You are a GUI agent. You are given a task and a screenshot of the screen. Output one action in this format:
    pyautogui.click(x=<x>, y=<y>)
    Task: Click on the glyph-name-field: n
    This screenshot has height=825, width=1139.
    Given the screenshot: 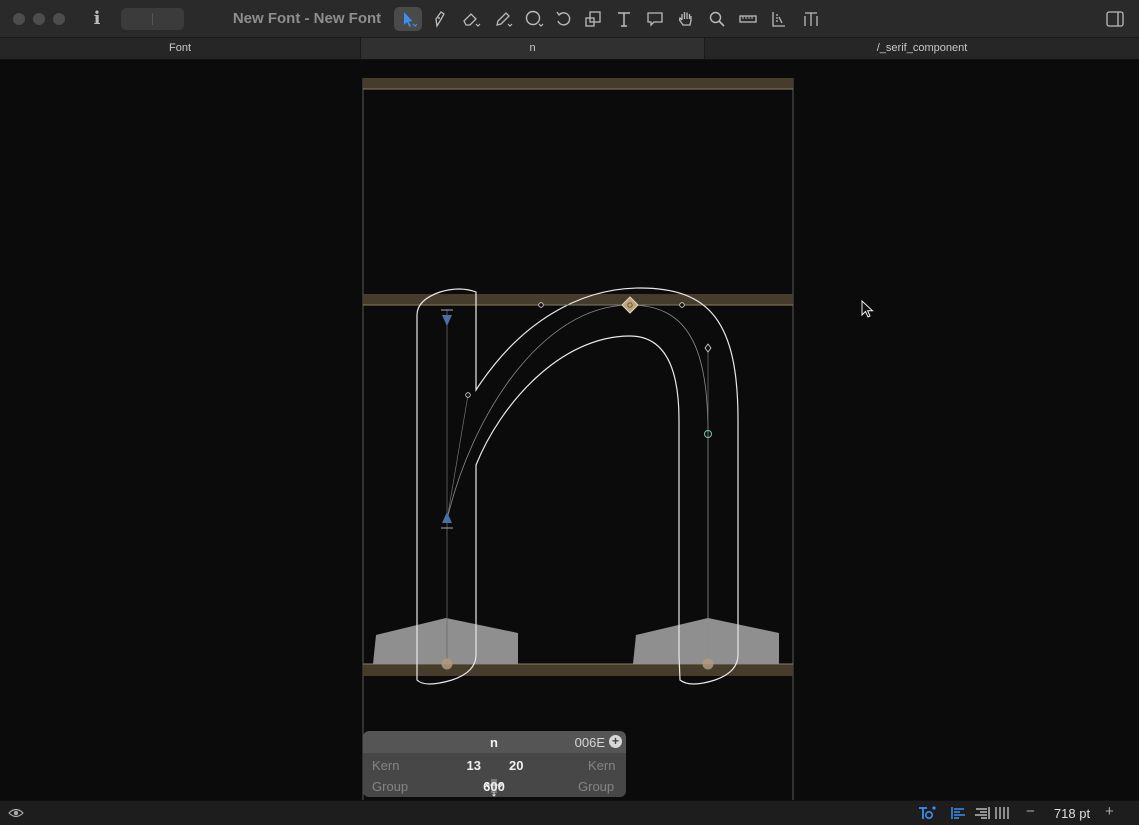 What is the action you would take?
    pyautogui.click(x=494, y=742)
    